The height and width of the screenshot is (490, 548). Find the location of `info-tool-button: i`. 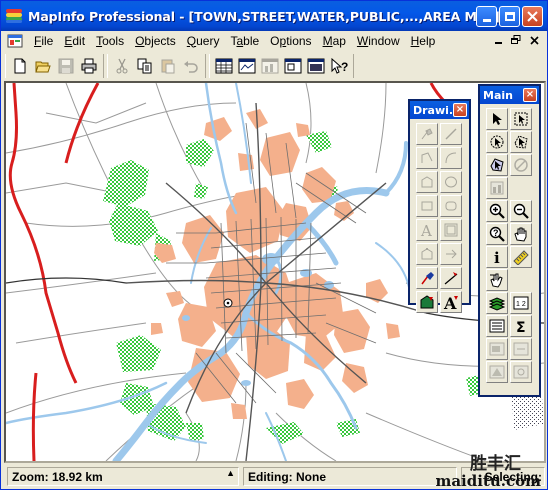

info-tool-button: i is located at coordinates (497, 257).